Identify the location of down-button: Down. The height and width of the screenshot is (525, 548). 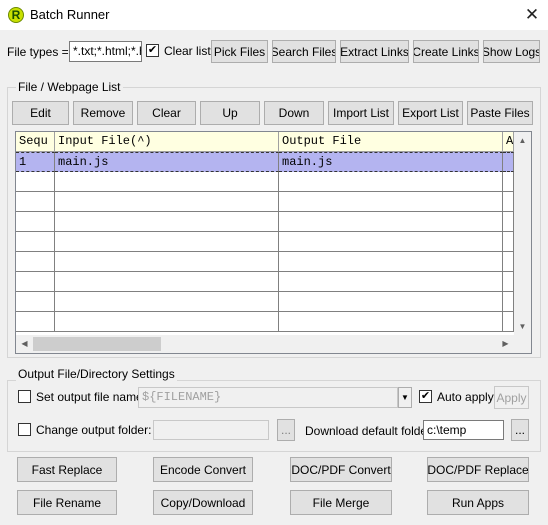
(294, 113).